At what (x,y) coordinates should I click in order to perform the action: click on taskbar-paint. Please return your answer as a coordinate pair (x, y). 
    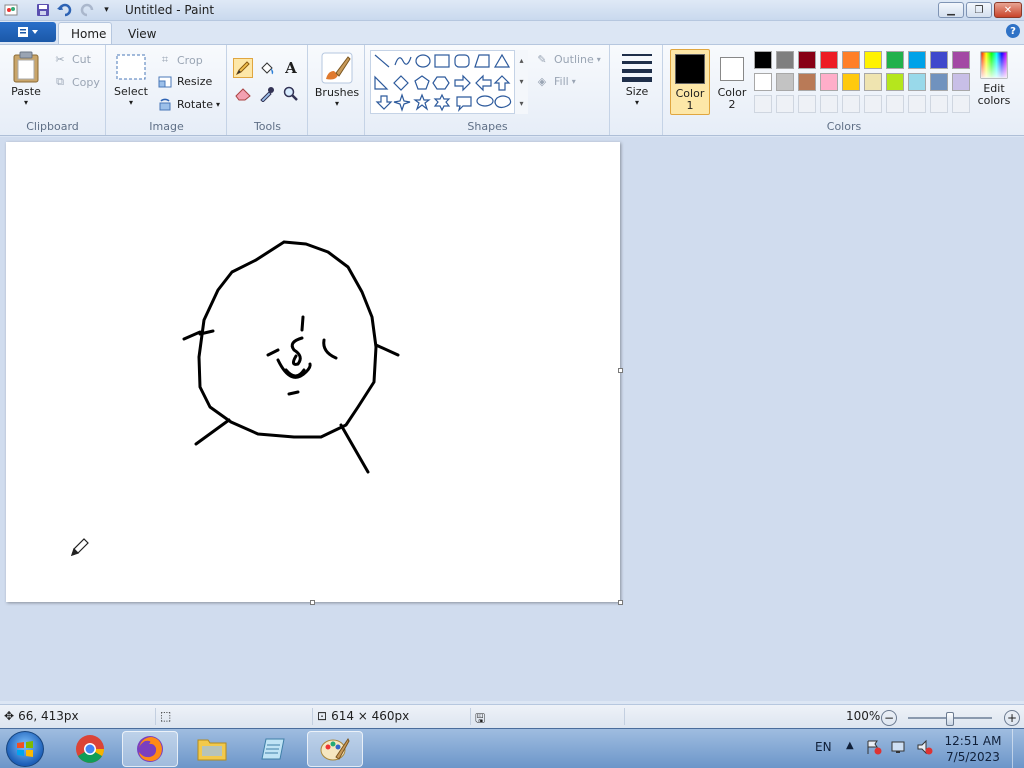
    Looking at the image, I should click on (335, 749).